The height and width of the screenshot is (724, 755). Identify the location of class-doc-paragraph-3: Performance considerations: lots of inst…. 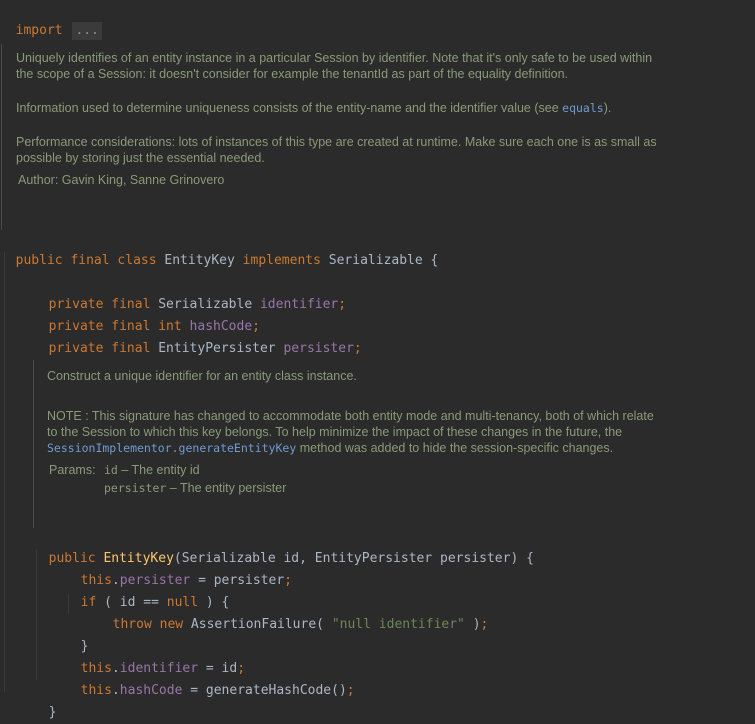
(336, 150).